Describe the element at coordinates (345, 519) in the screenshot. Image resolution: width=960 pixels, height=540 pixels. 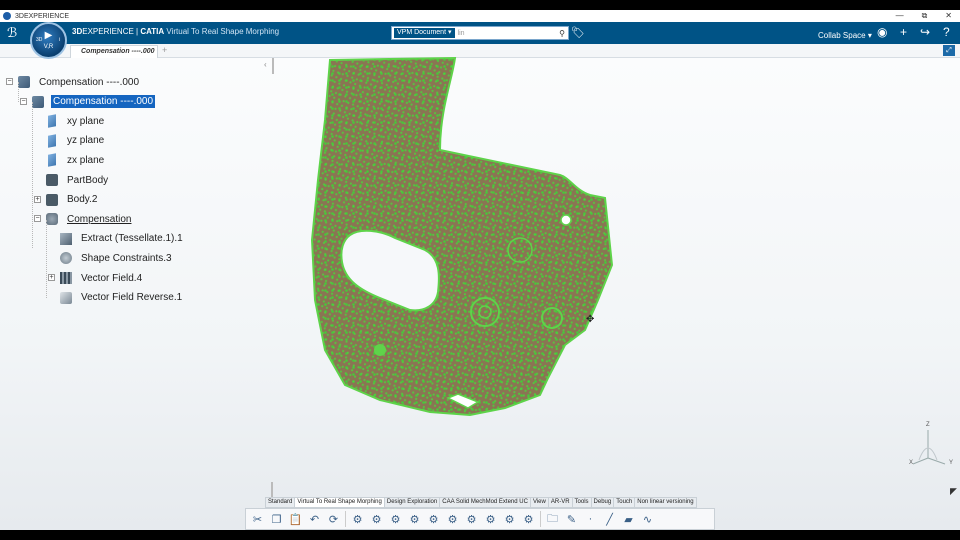
I see `toolbar-separator` at that location.